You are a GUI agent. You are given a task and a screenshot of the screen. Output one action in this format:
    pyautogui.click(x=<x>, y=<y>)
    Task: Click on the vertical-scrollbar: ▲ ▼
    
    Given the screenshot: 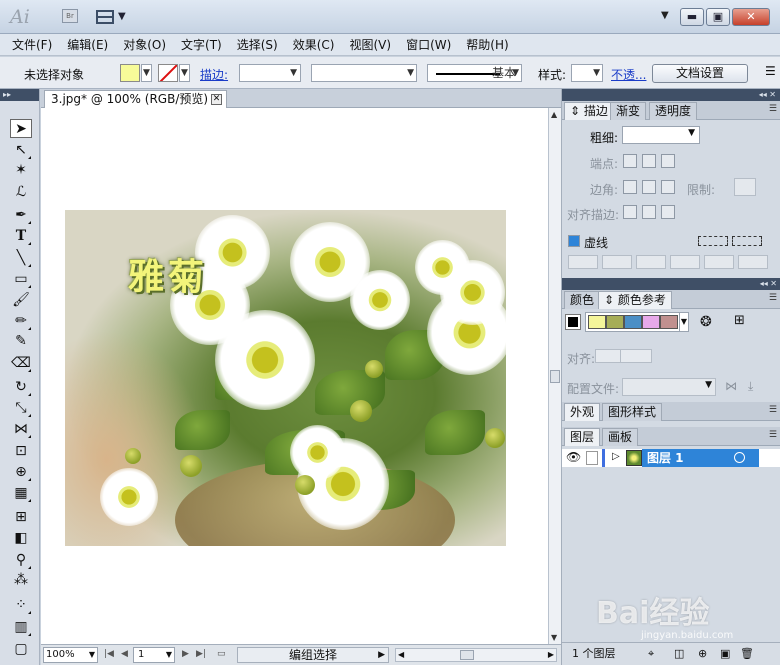 What is the action you would take?
    pyautogui.click(x=554, y=376)
    